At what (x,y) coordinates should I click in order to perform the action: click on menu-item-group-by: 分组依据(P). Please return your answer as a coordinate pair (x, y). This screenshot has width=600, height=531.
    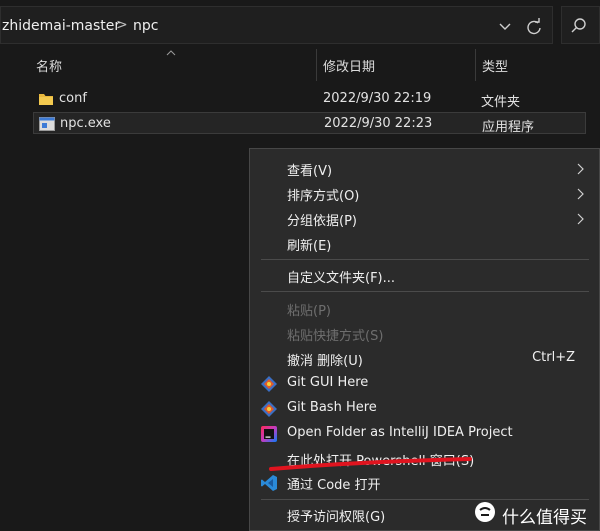
    Looking at the image, I should click on (424, 218).